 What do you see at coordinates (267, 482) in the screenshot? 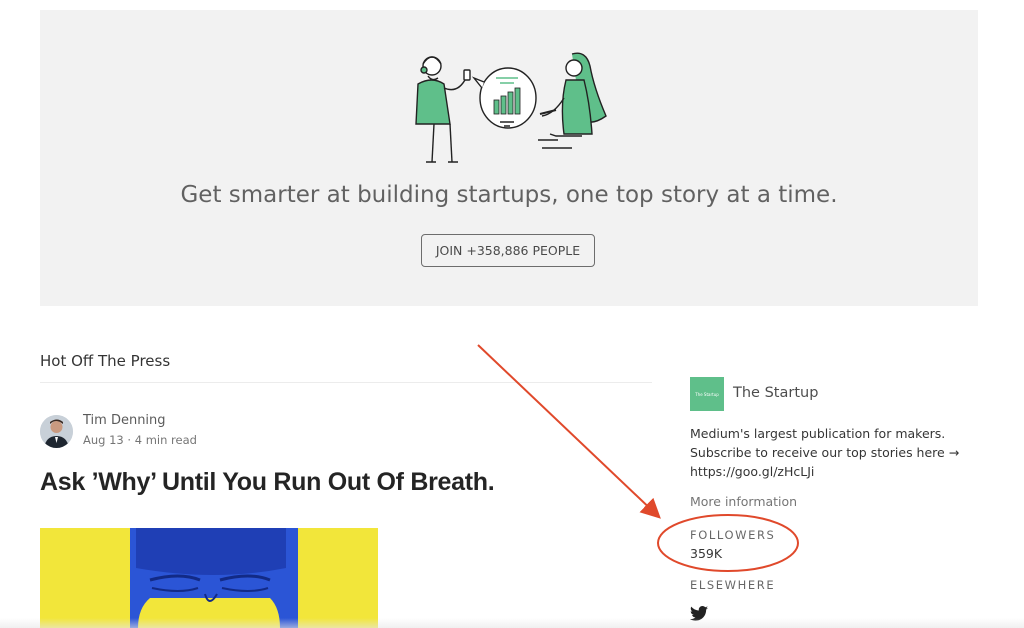
I see `article-title: Ask ’Why’ Until You Run Out Of Breath.` at bounding box center [267, 482].